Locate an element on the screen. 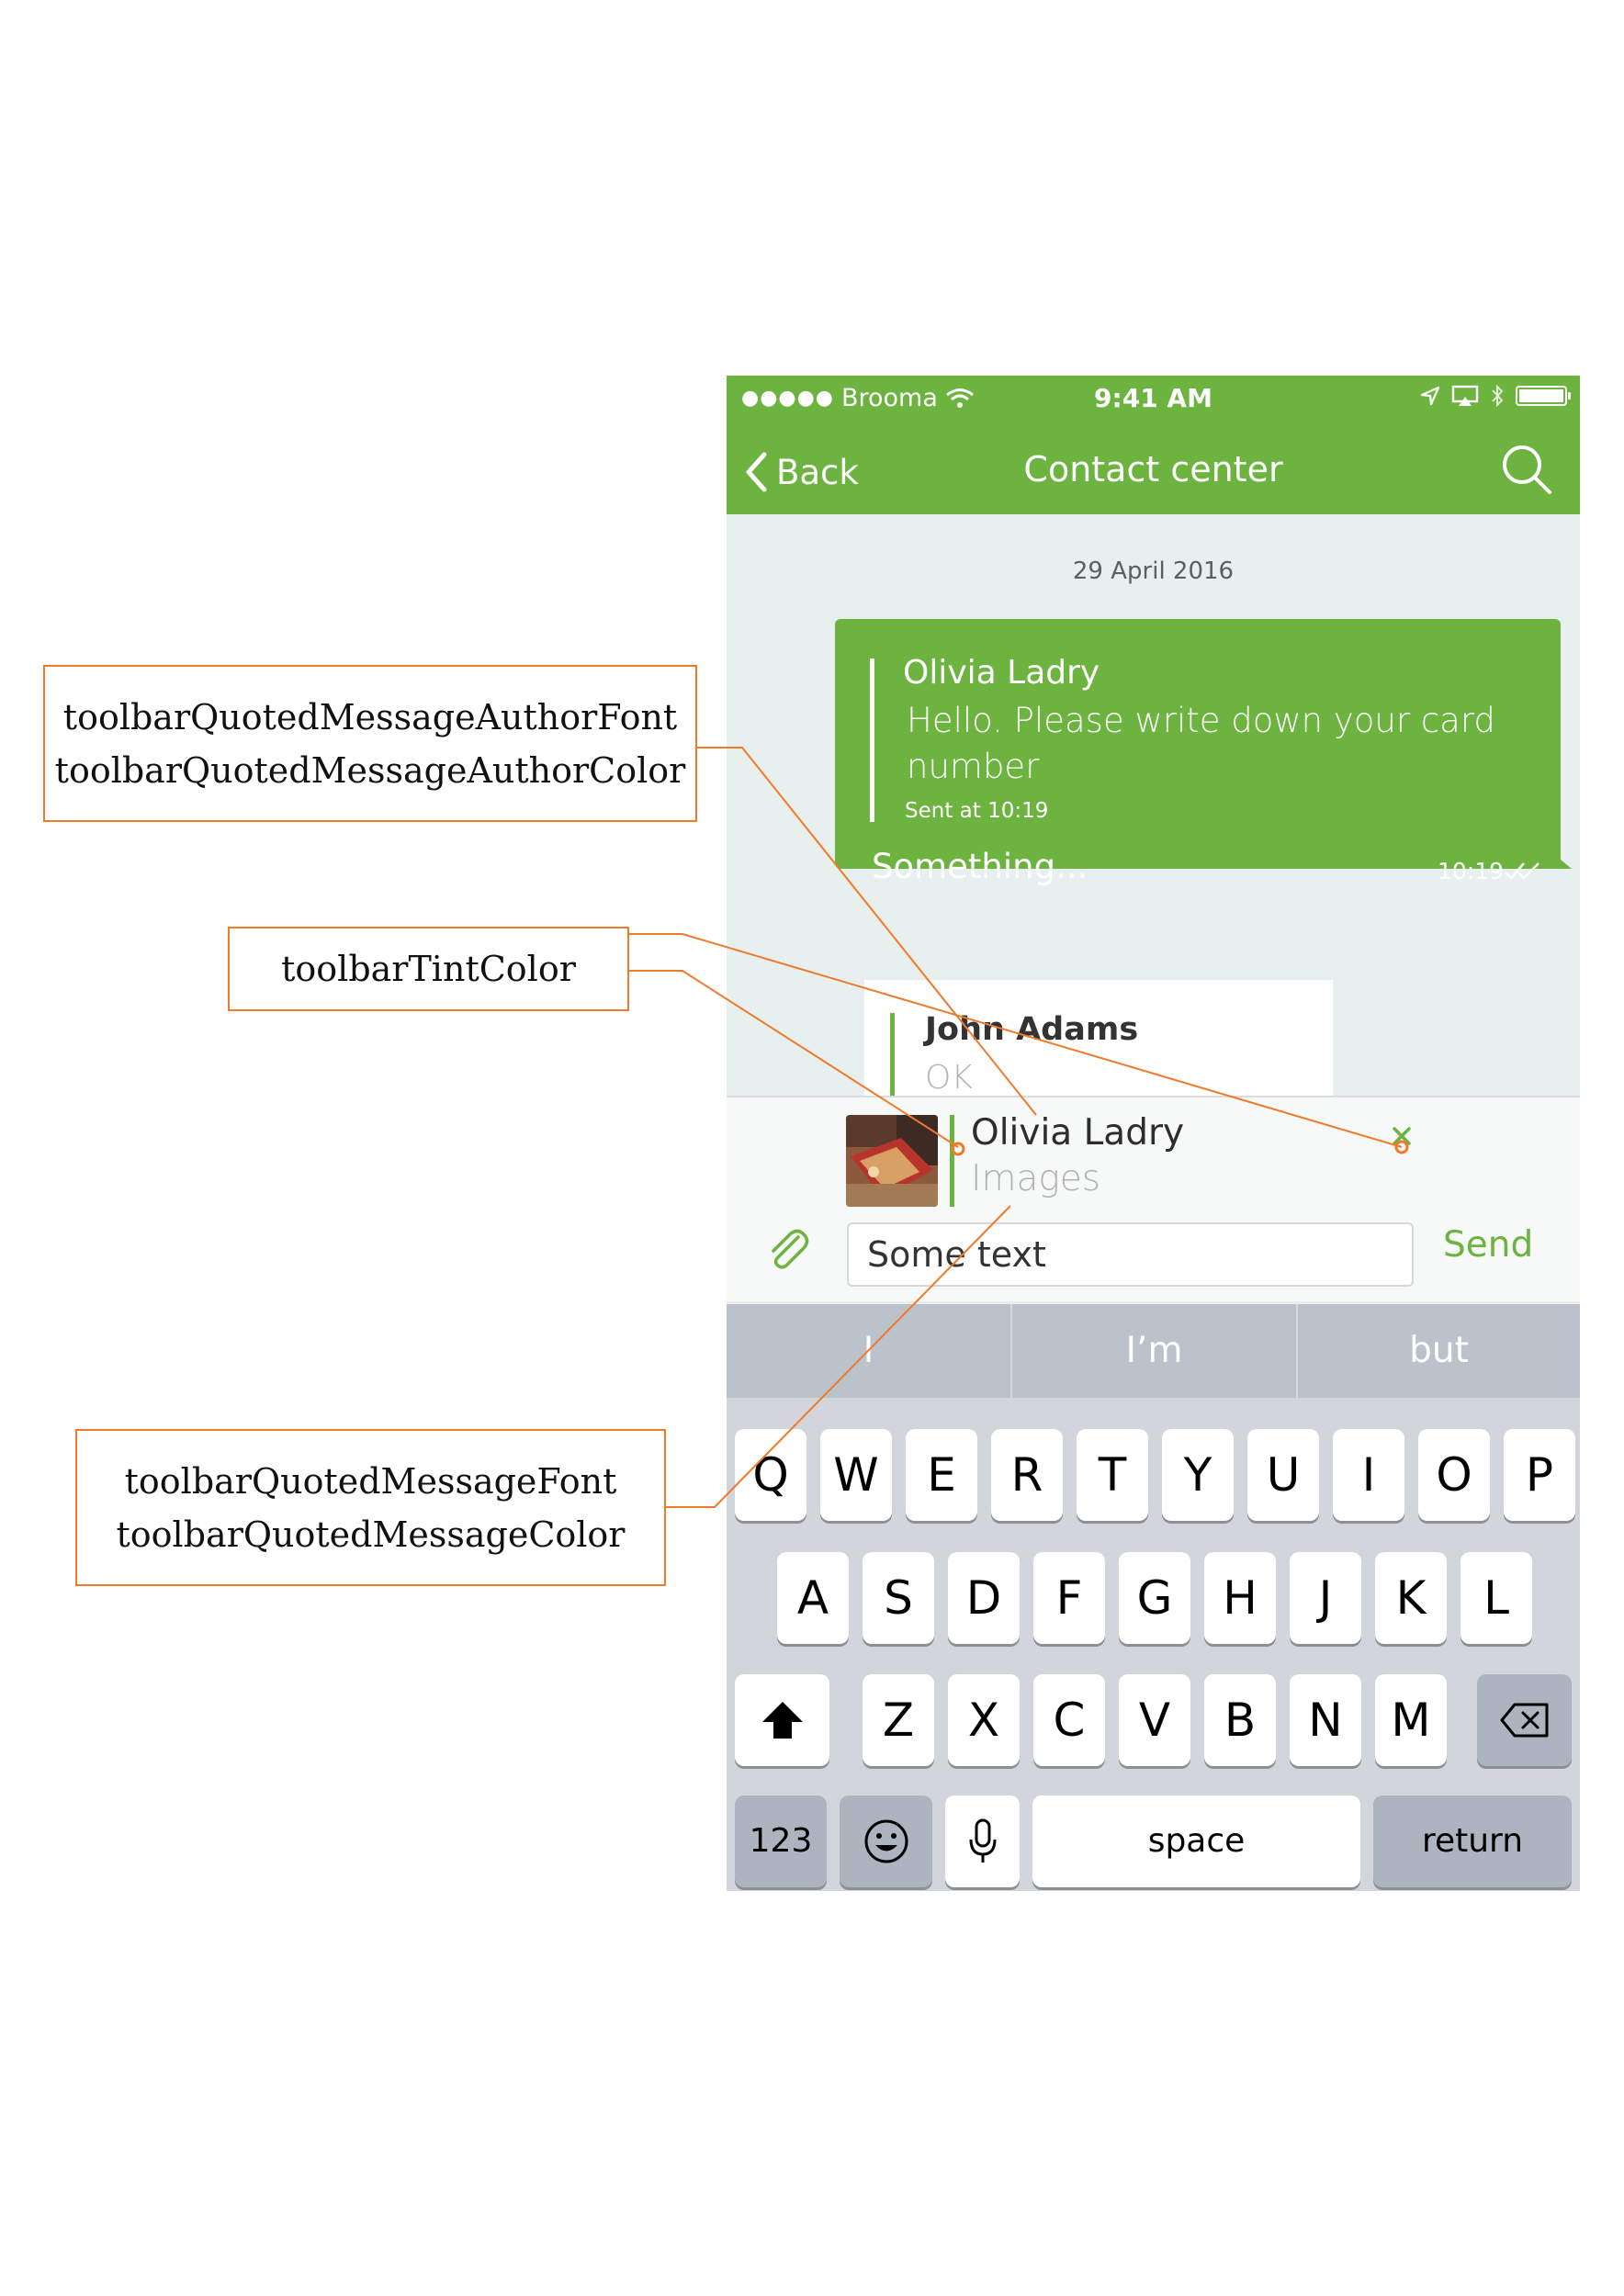 The width and height of the screenshot is (1624, 2296). key-r: R is located at coordinates (1027, 1475).